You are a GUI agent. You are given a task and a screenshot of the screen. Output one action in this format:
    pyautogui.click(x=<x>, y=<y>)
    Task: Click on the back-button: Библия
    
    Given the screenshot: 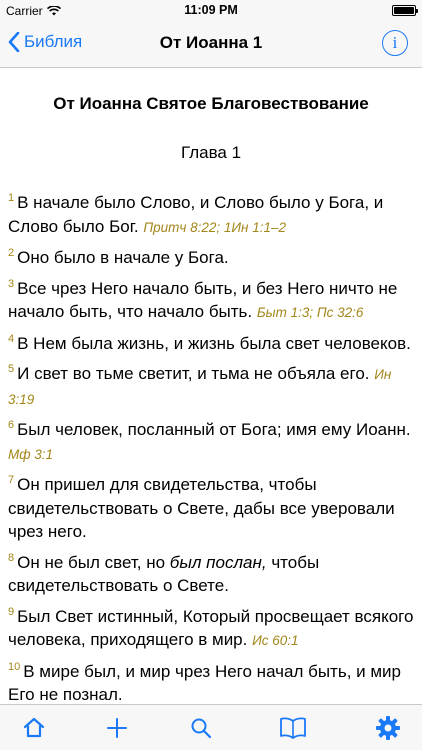 What is the action you would take?
    pyautogui.click(x=45, y=42)
    